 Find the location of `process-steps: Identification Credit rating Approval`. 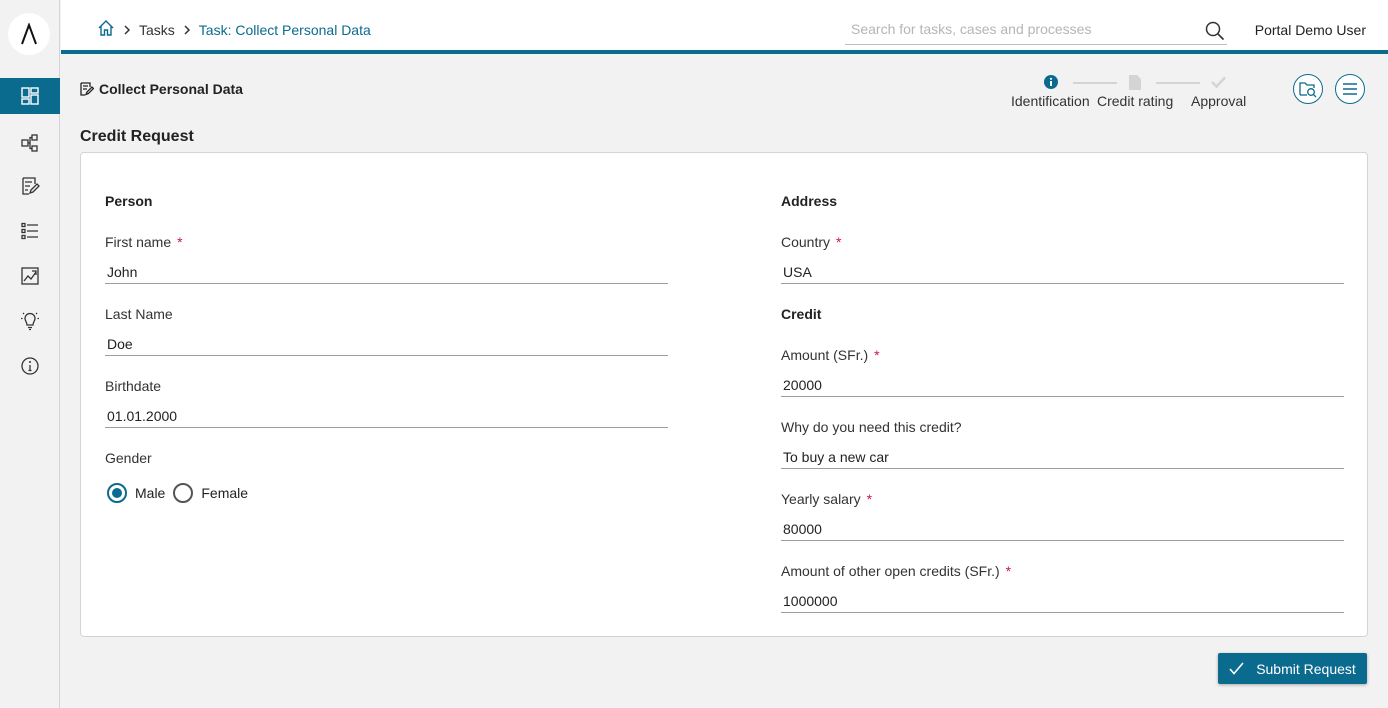

process-steps: Identification Credit rating Approval is located at coordinates (1130, 94).